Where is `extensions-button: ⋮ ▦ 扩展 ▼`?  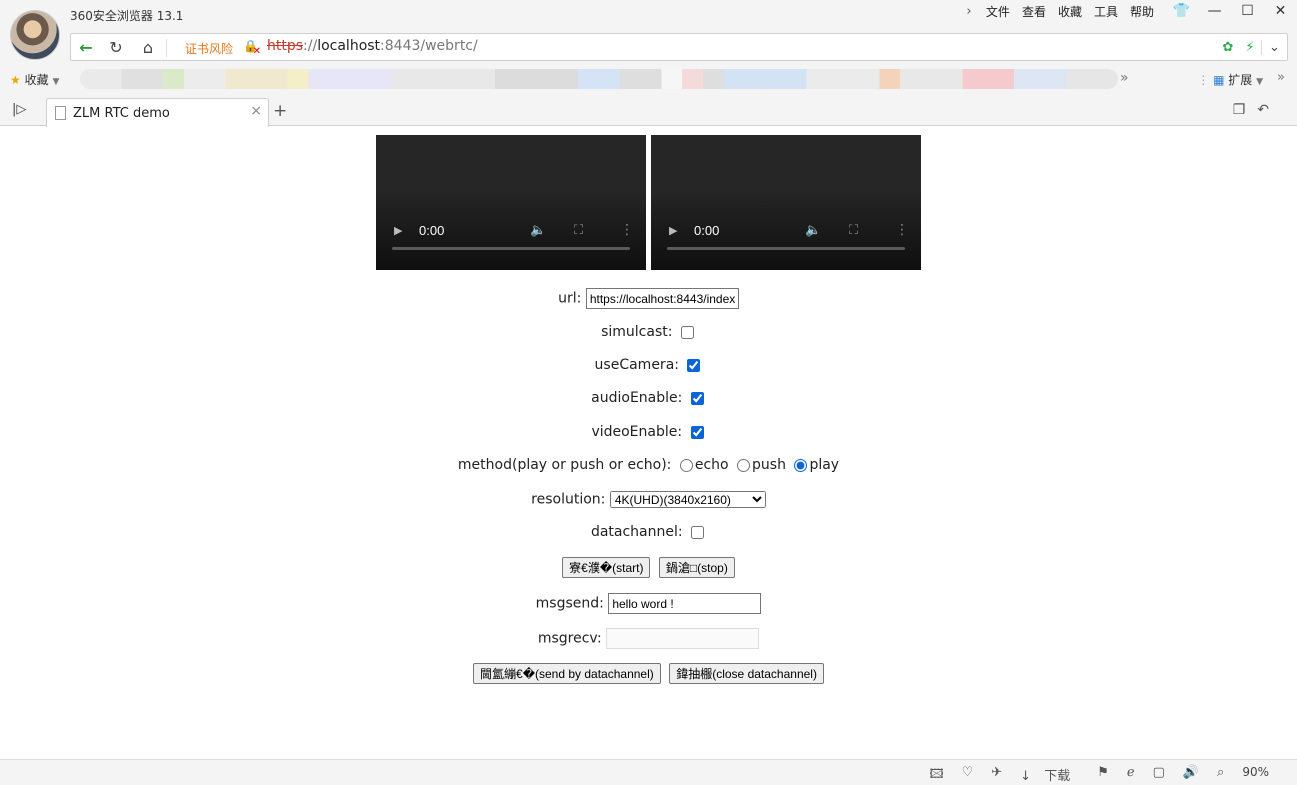
extensions-button: ⋮ ▦ 扩展 ▼ is located at coordinates (1230, 79).